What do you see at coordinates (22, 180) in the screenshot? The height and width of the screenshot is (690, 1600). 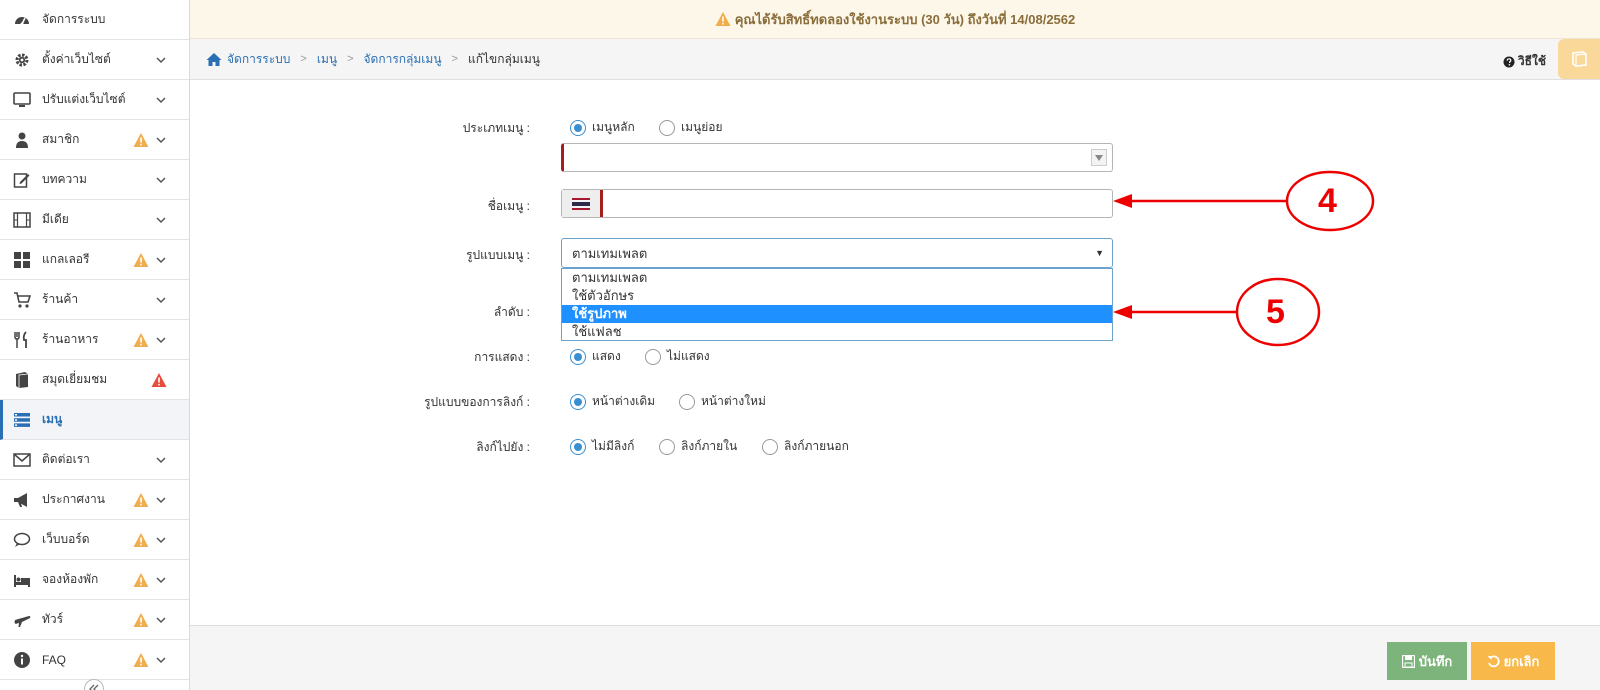 I see `edit-icon` at bounding box center [22, 180].